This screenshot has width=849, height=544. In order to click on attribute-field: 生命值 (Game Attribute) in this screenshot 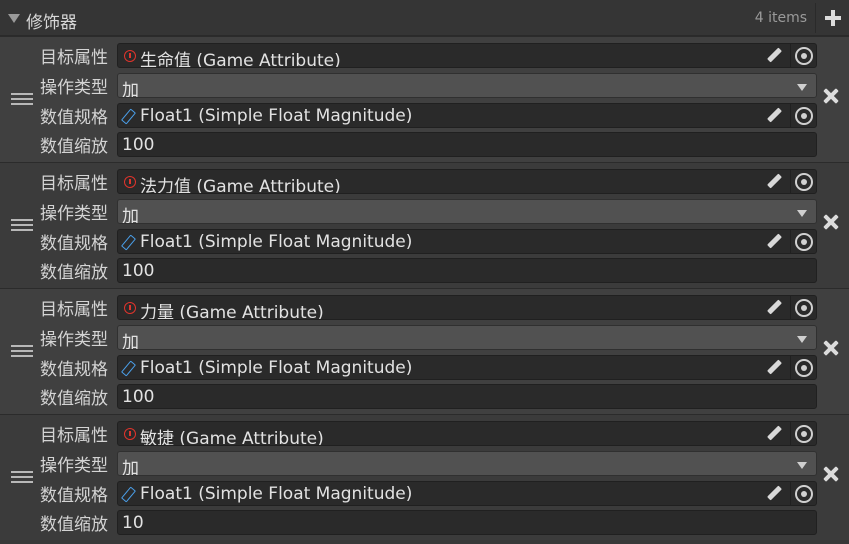, I will do `click(467, 55)`.